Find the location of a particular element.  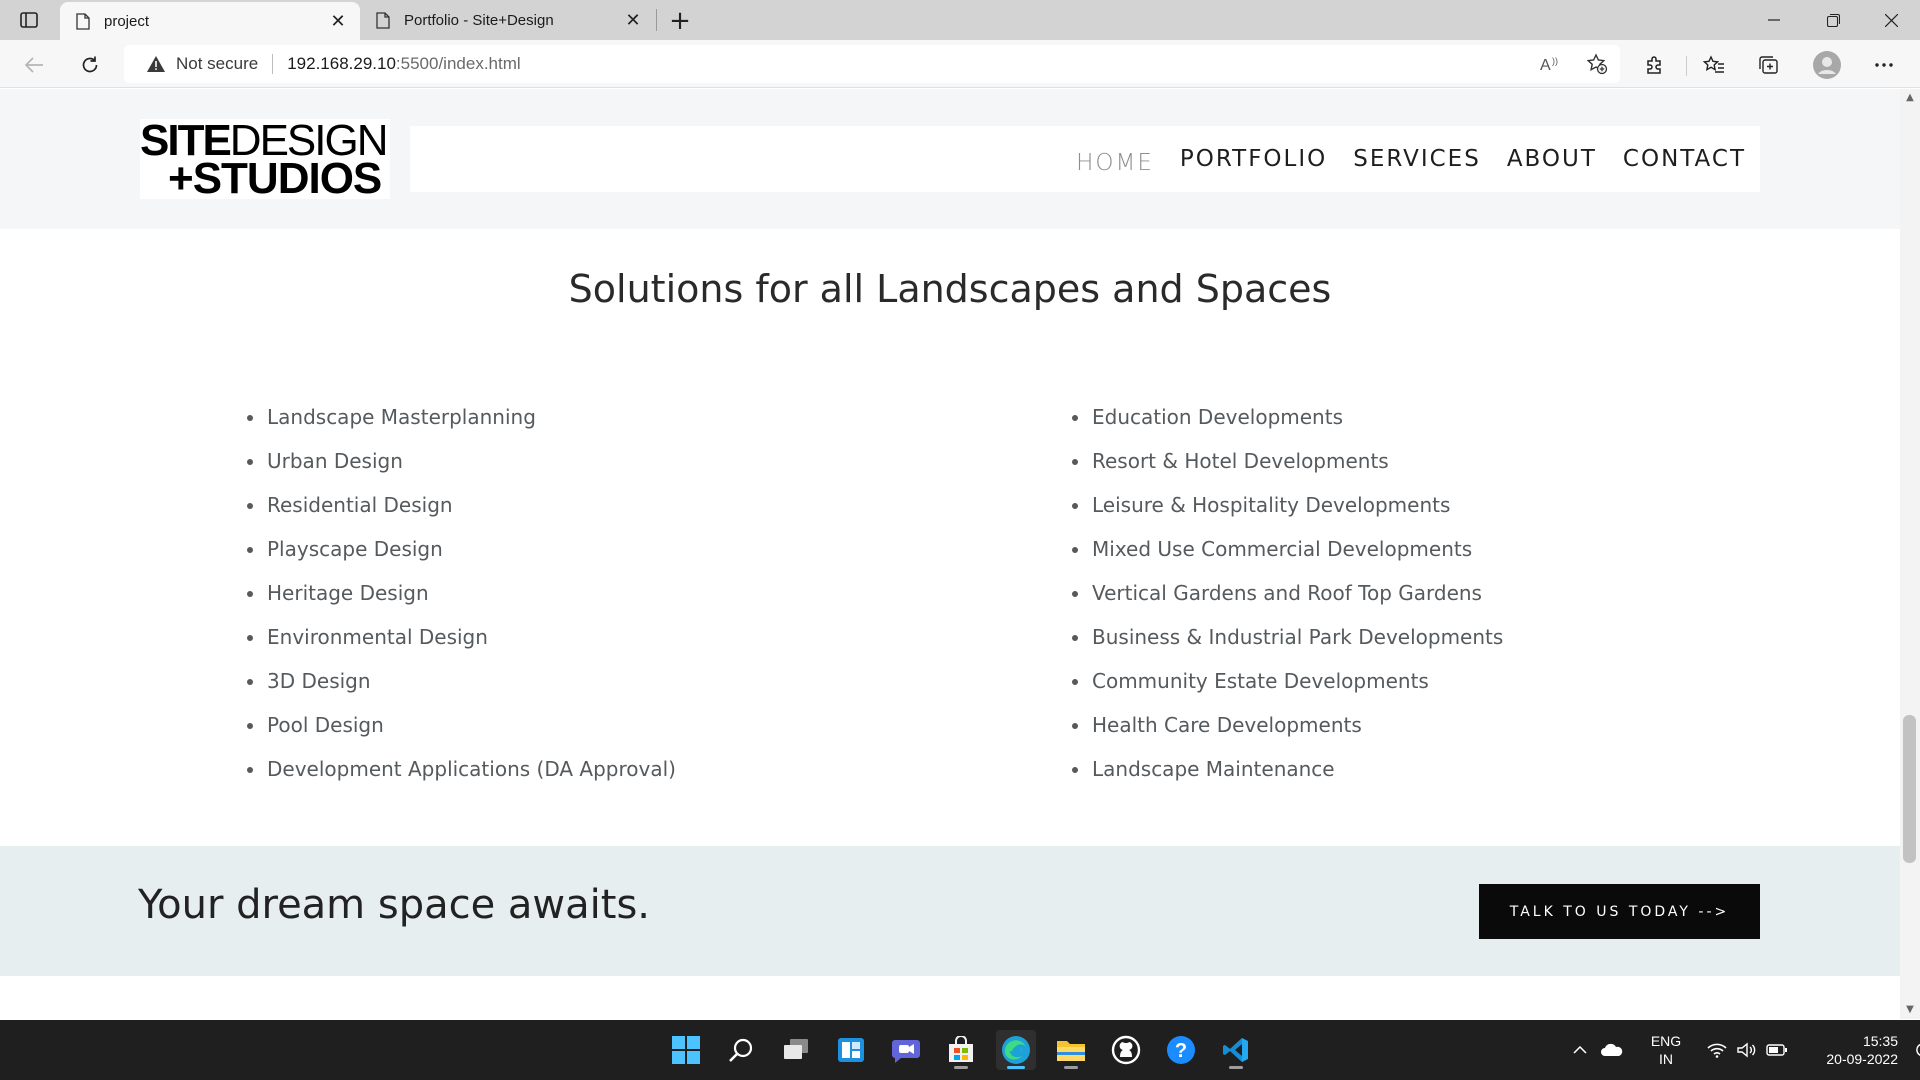

restore-icon is located at coordinates (1833, 20).